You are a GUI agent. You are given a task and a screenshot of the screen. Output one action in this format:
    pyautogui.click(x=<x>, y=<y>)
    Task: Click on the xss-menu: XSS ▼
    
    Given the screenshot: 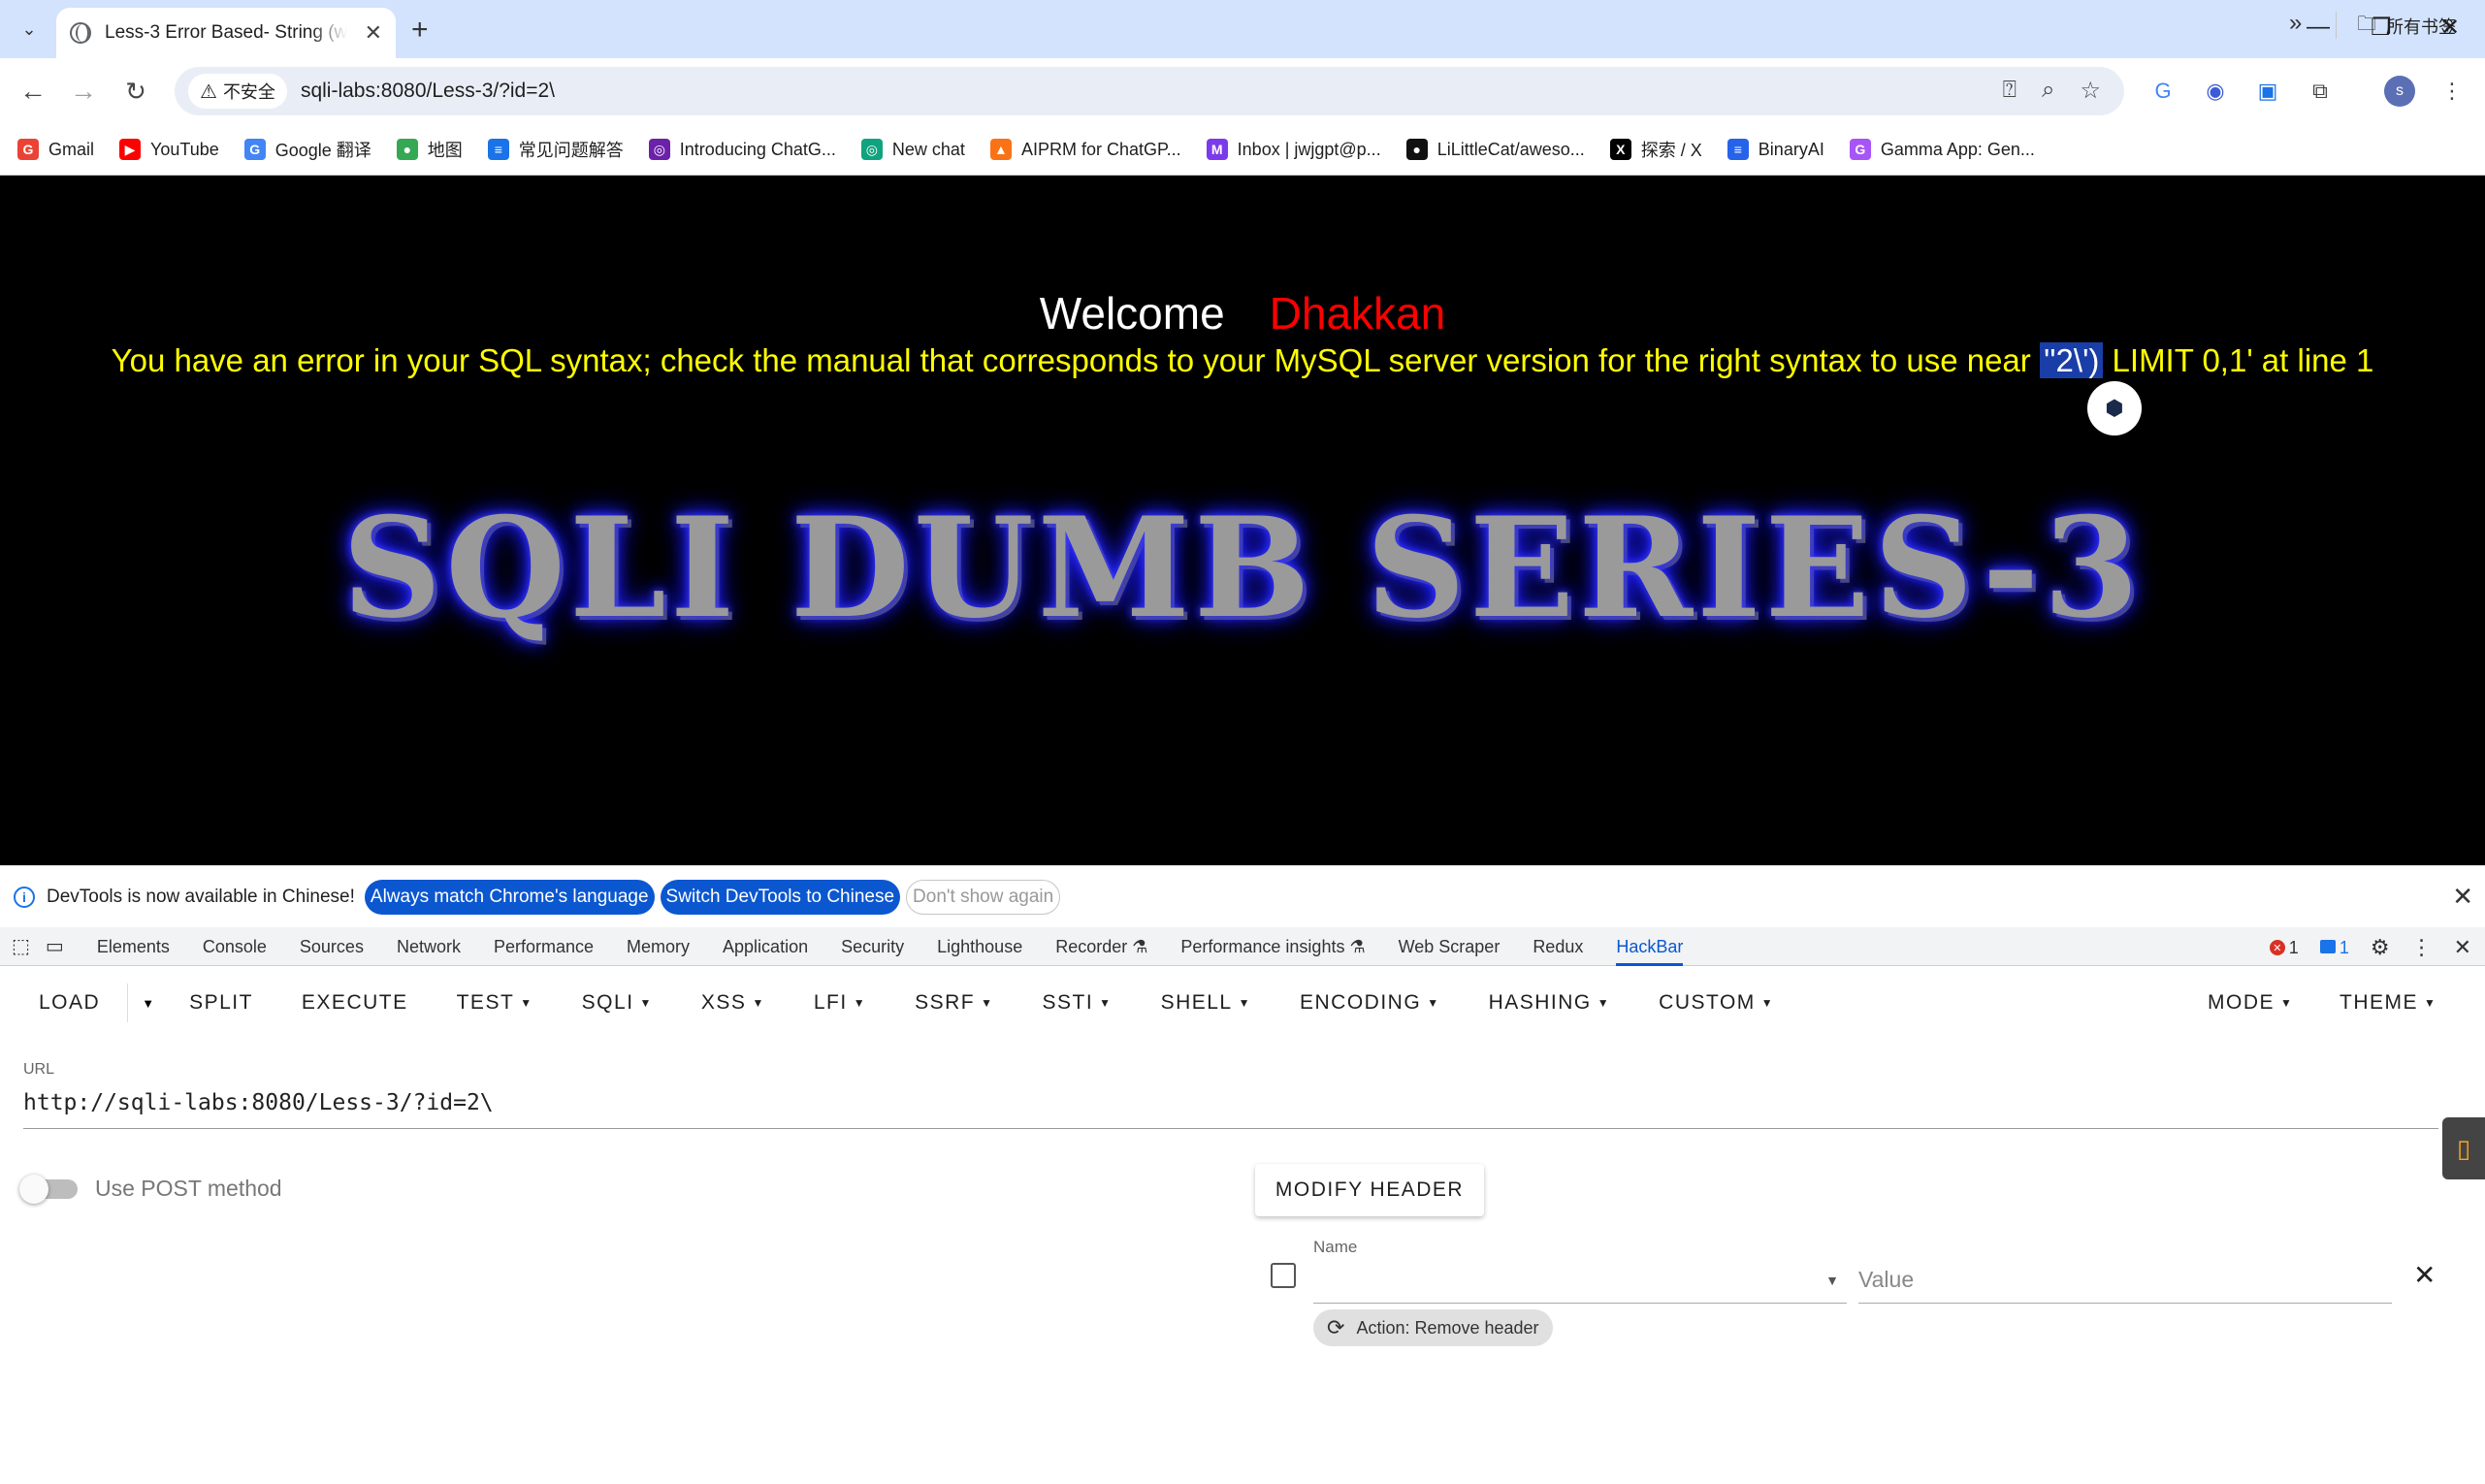 What is the action you would take?
    pyautogui.click(x=733, y=1003)
    